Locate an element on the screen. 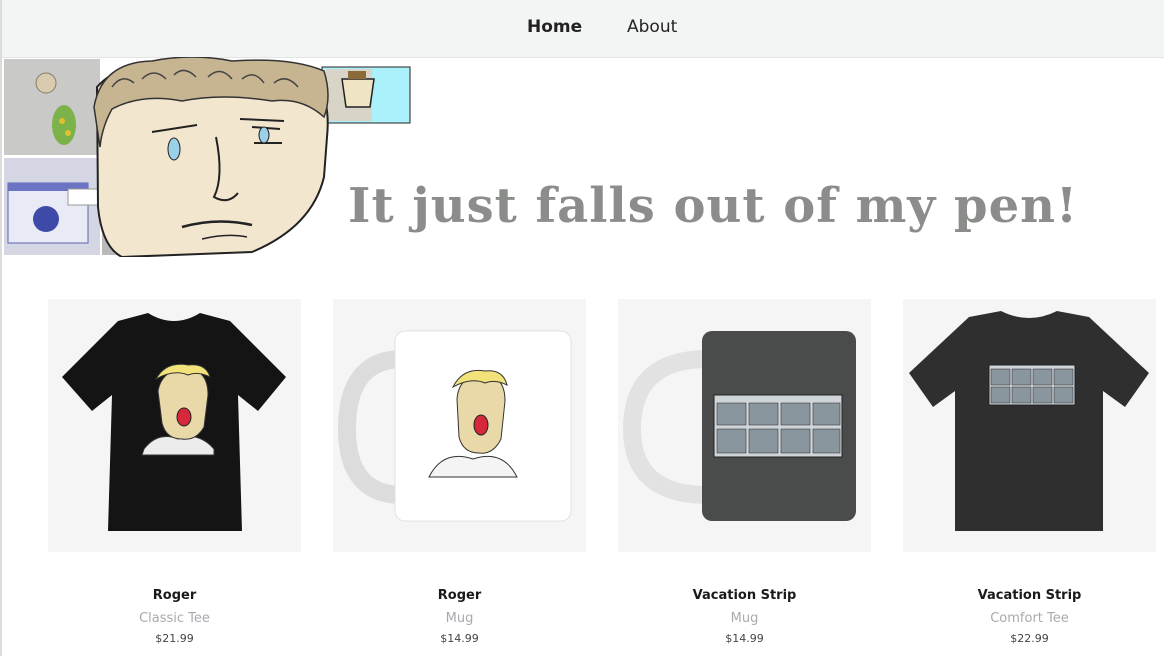  product-image-dark-tee is located at coordinates (1029, 425).